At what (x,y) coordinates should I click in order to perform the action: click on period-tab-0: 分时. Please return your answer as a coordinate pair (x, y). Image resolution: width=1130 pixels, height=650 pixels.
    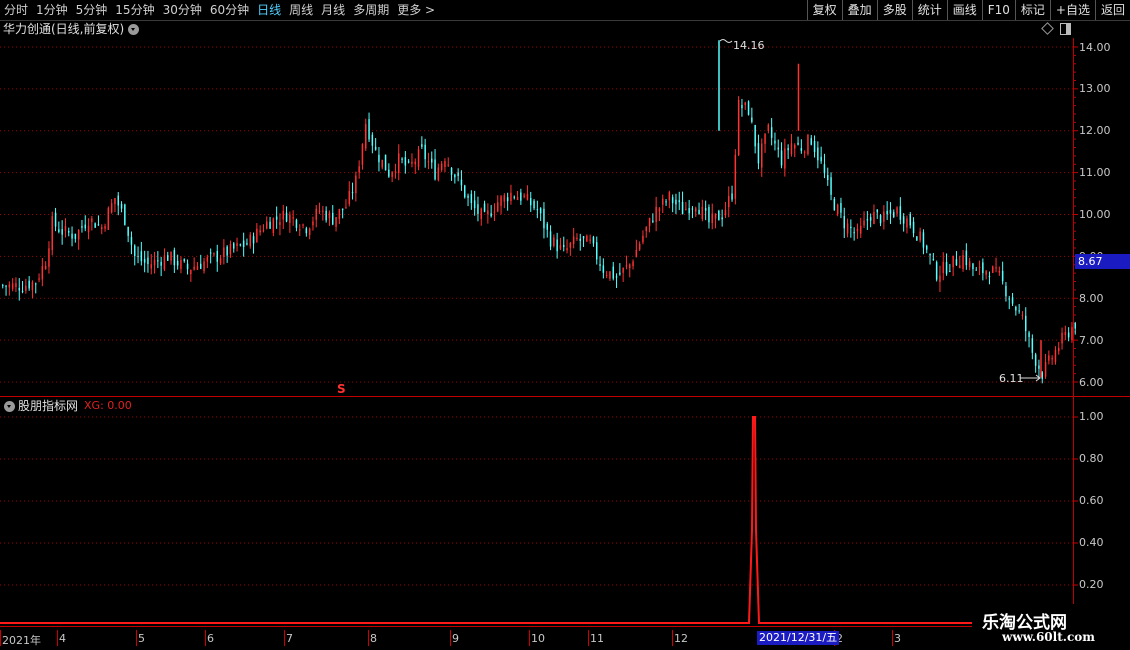
    Looking at the image, I should click on (16, 10).